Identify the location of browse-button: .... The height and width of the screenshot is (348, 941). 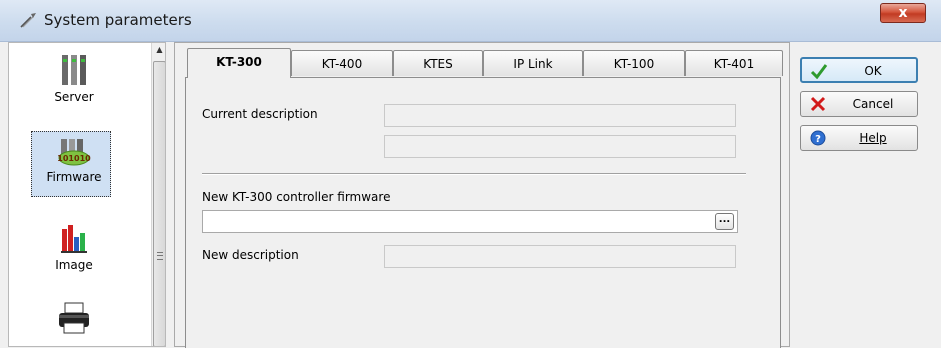
(724, 221).